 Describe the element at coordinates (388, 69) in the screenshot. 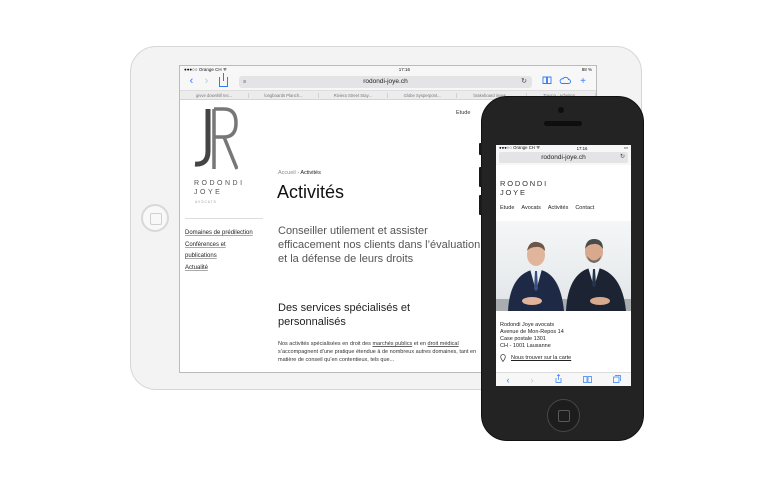

I see `tablet-status-bar: ●●●○○ Orange CH ᯤ 17:16 88 %` at that location.